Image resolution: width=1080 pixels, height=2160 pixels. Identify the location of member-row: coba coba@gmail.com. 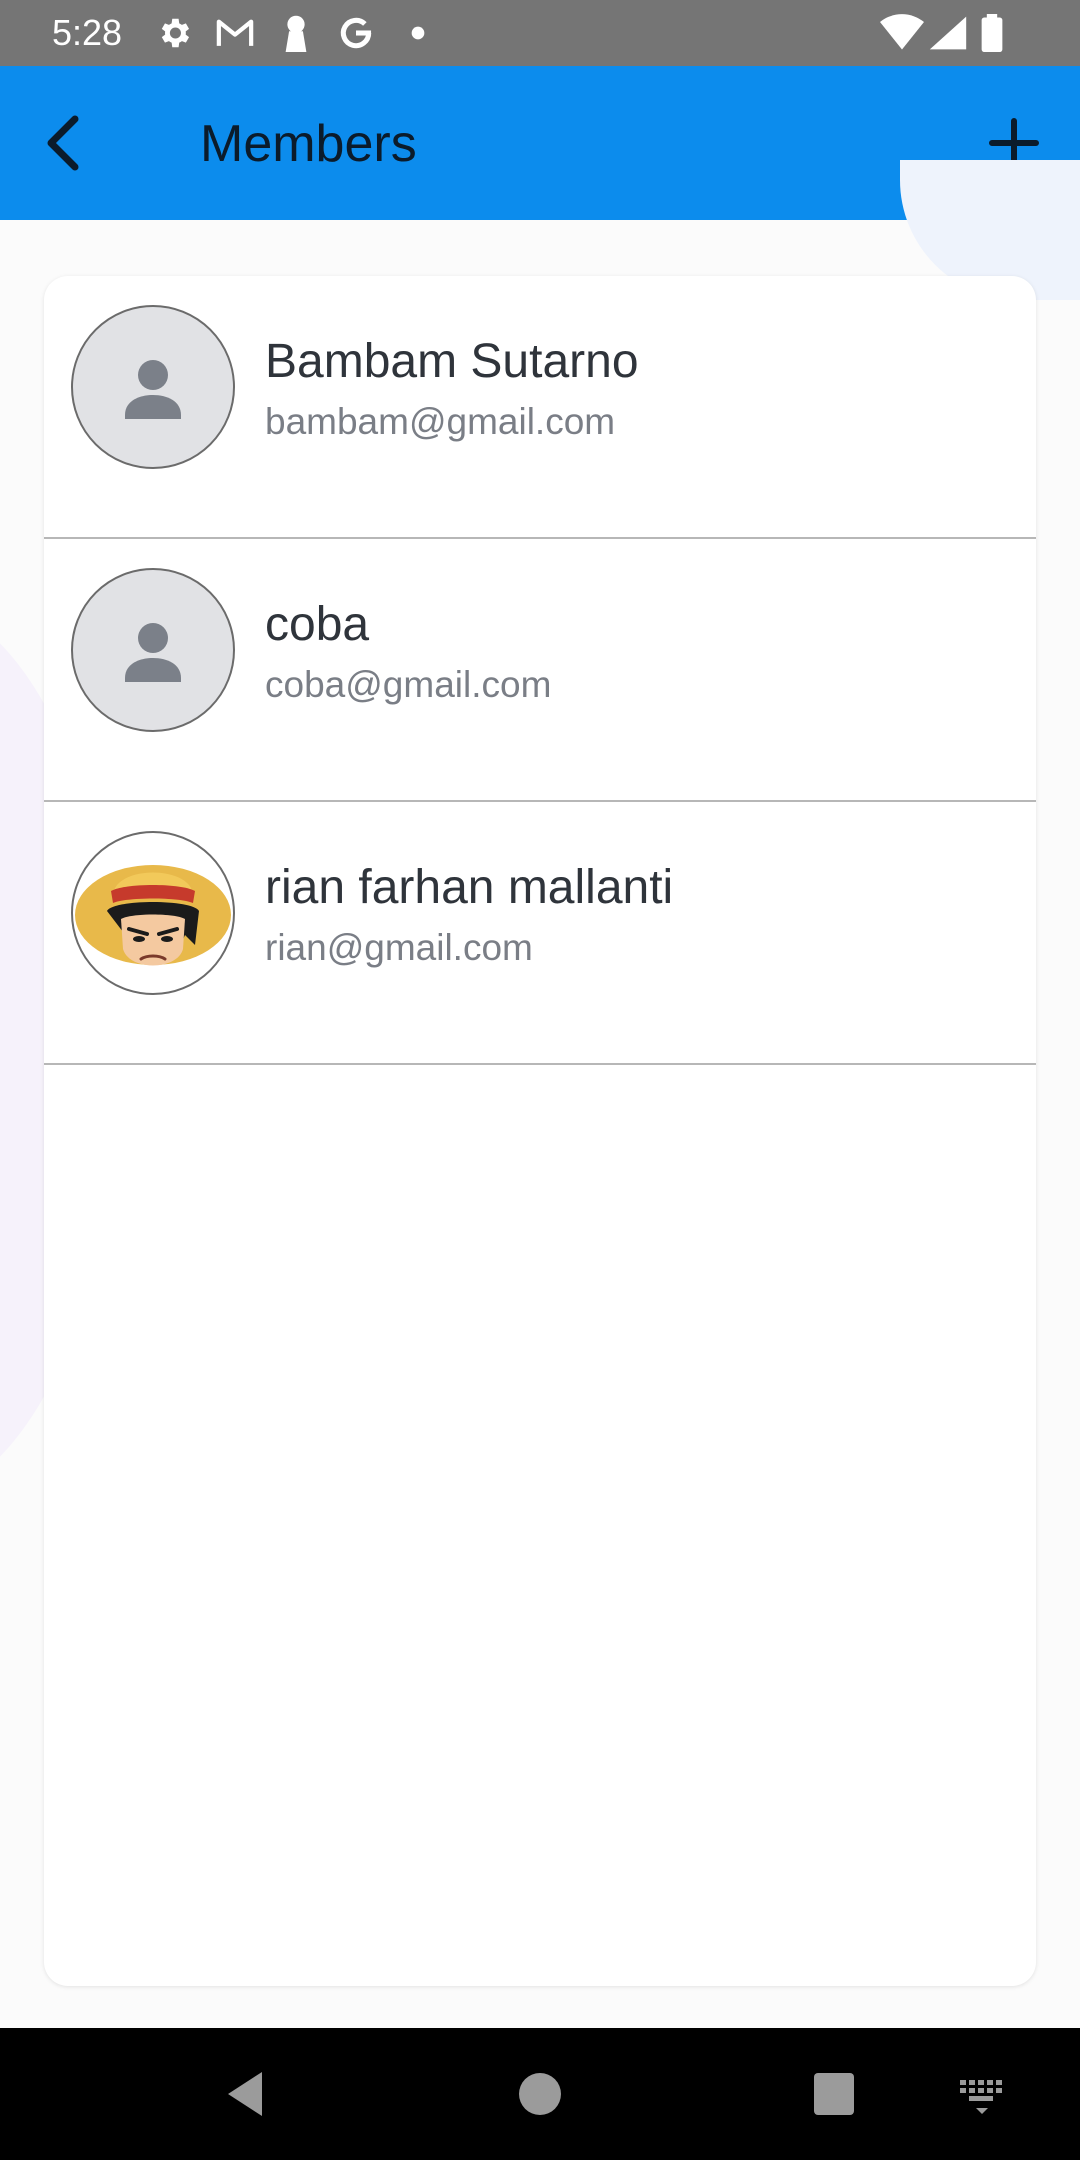
(540, 670).